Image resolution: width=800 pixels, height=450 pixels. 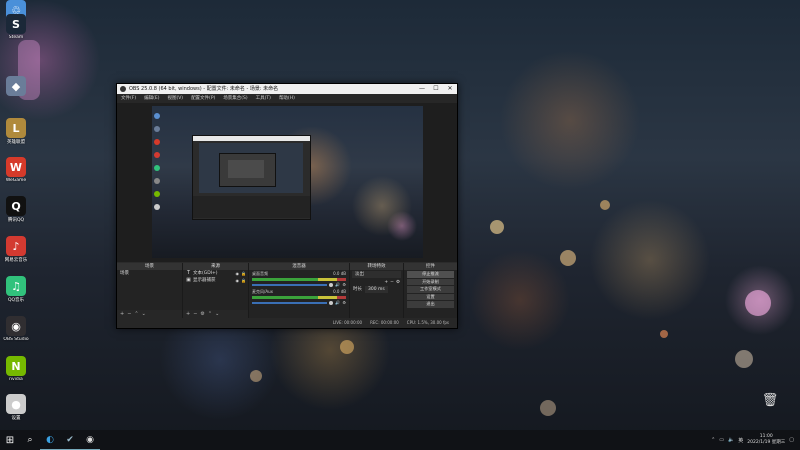 I want to click on qq-music-icon: ♫, so click(x=16, y=286).